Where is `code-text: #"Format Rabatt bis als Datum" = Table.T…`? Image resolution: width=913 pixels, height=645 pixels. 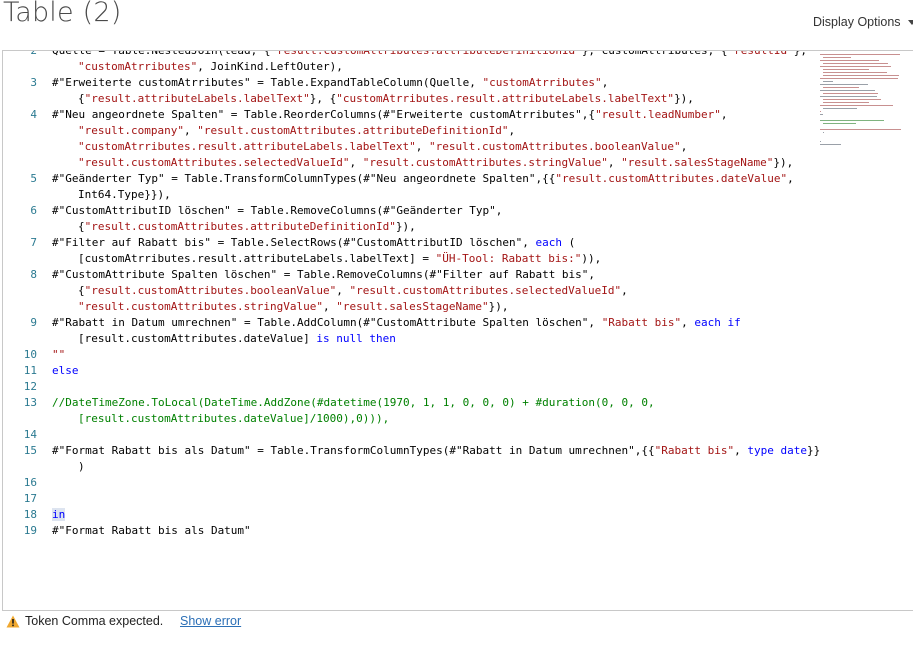 code-text: #"Format Rabatt bis als Datum" = Table.T… is located at coordinates (436, 451).